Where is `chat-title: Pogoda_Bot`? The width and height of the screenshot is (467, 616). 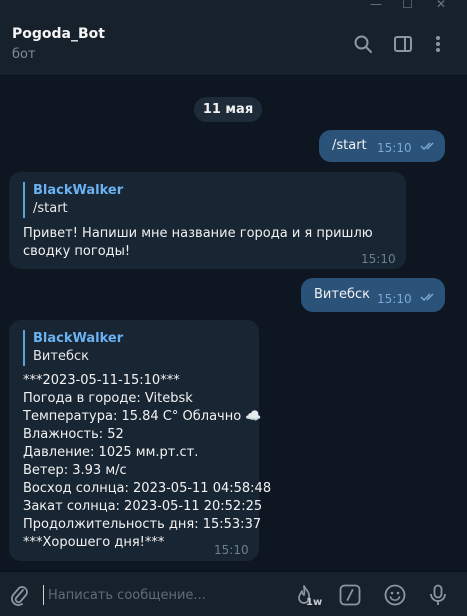
chat-title: Pogoda_Bot is located at coordinates (58, 34).